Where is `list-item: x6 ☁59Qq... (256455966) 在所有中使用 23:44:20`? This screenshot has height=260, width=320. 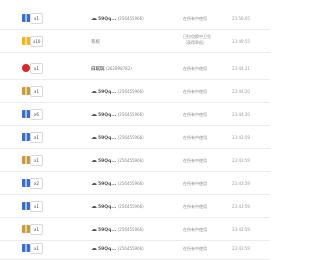 list-item: x6 ☁59Qq... (256455966) 在所有中使用 23:44:20 is located at coordinates (135, 115).